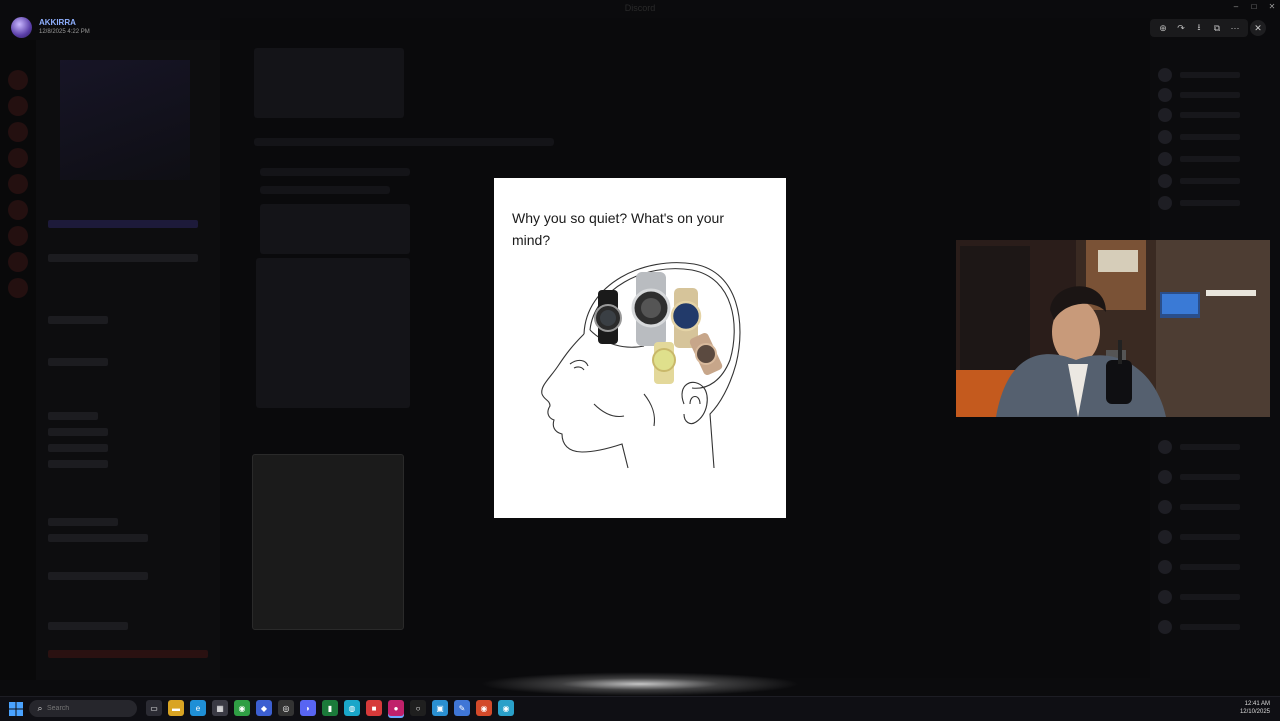 The image size is (1280, 721). What do you see at coordinates (462, 708) in the screenshot?
I see `editor-icon: ✎` at bounding box center [462, 708].